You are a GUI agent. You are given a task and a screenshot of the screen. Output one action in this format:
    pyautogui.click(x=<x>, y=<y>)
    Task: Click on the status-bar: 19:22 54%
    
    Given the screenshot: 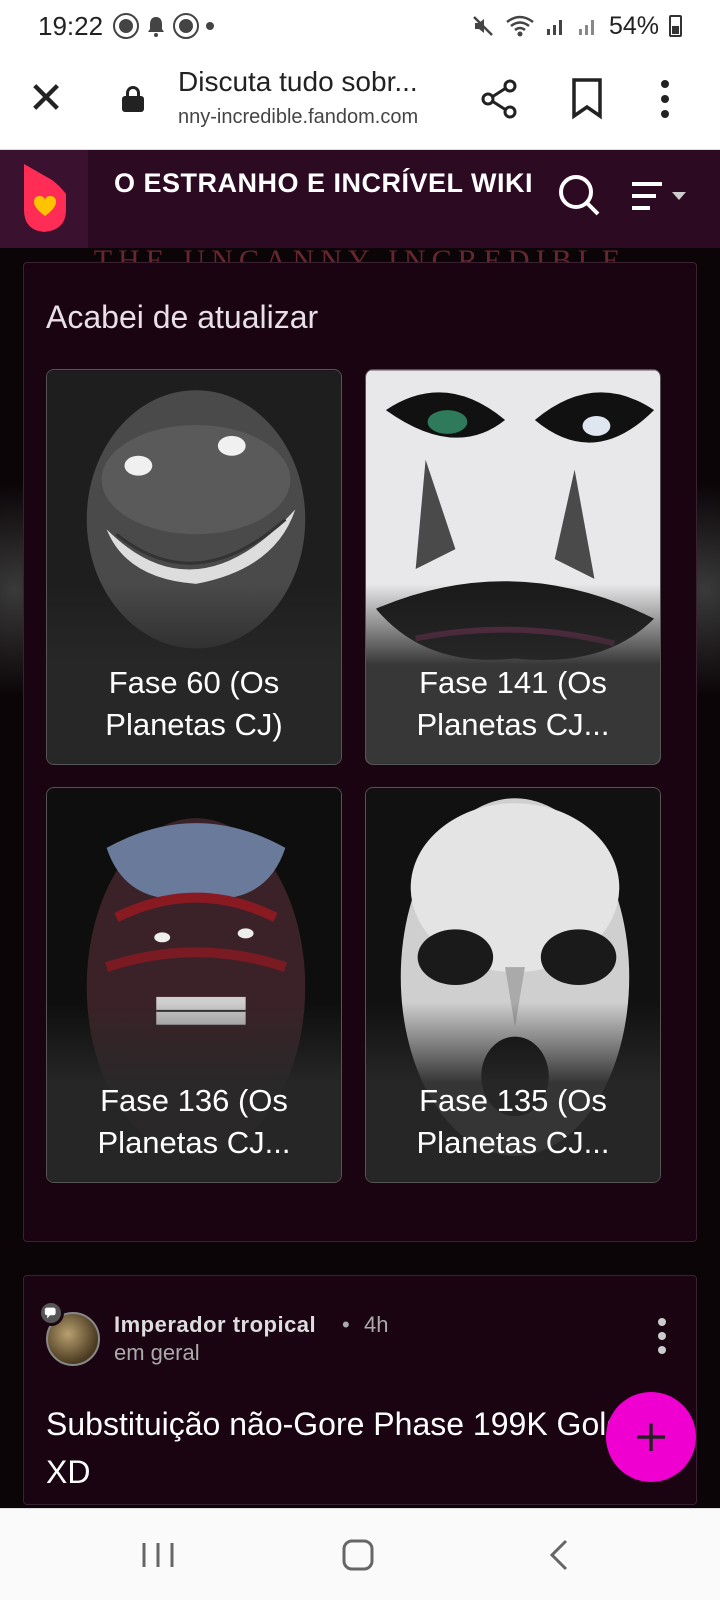 What is the action you would take?
    pyautogui.click(x=360, y=26)
    